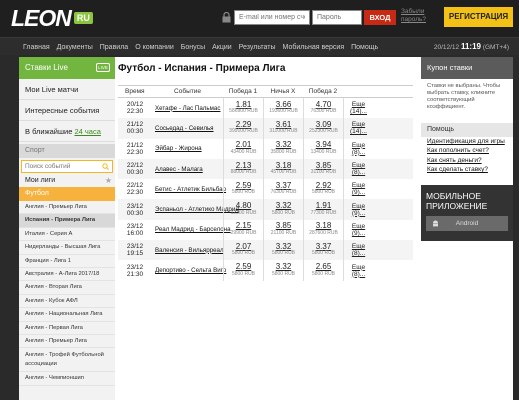 Image resolution: width=519 pixels, height=400 pixels. Describe the element at coordinates (283, 169) in the screenshot. I see `odd-draw: 3.18 45700 RUB` at that location.